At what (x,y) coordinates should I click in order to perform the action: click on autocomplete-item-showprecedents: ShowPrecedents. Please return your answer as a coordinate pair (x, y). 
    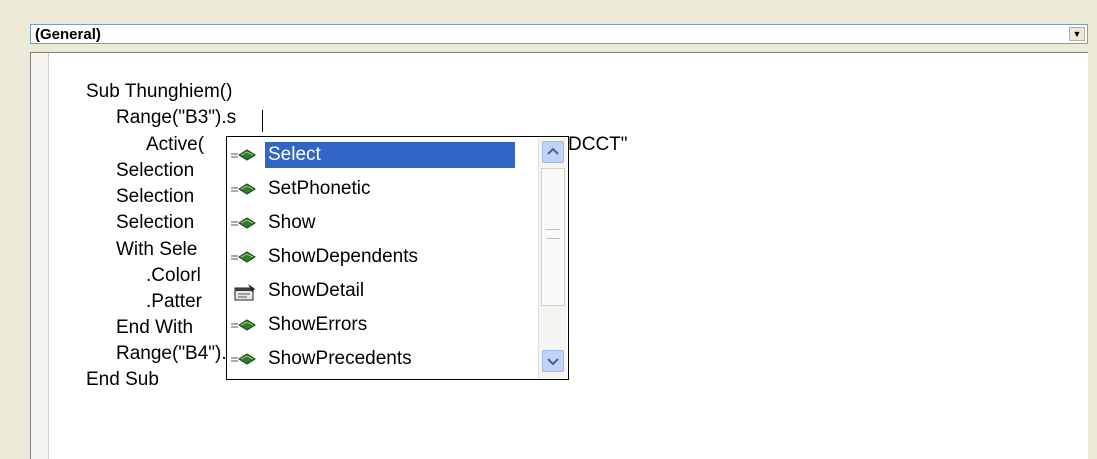
    Looking at the image, I should click on (379, 359).